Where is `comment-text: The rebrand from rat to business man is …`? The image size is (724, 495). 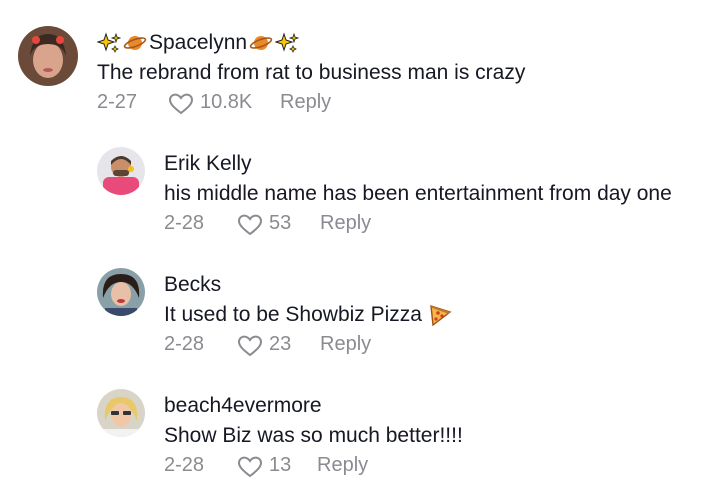 comment-text: The rebrand from rat to business man is … is located at coordinates (311, 73).